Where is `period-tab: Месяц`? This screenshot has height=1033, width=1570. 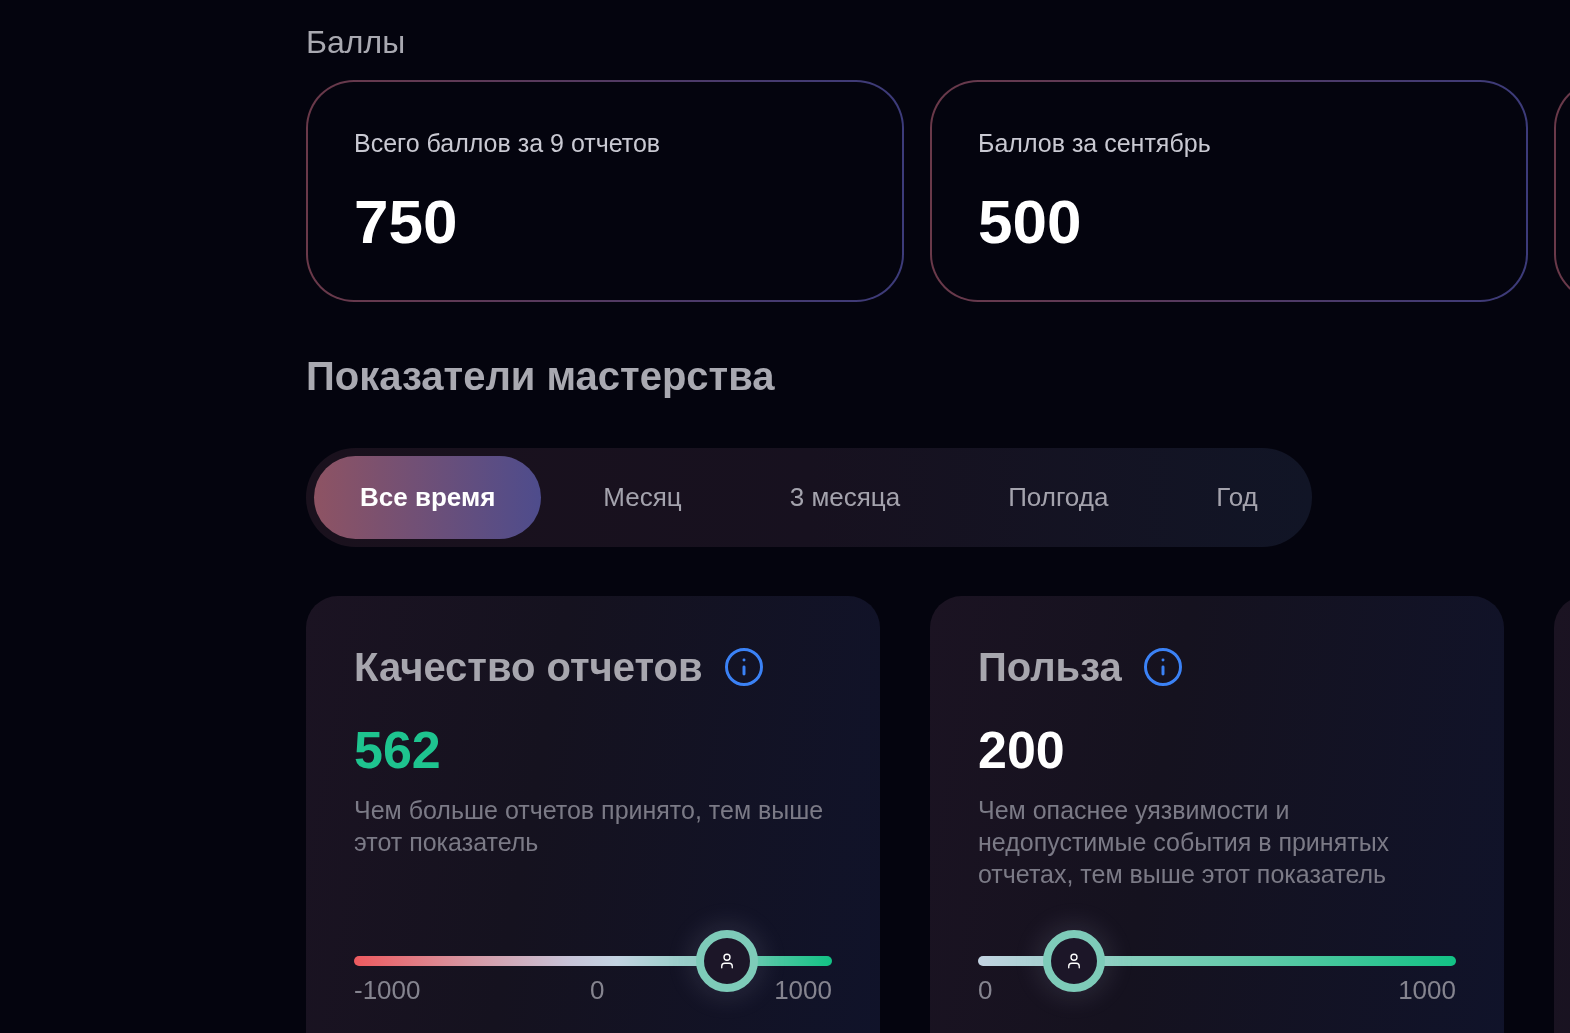 period-tab: Месяц is located at coordinates (642, 497).